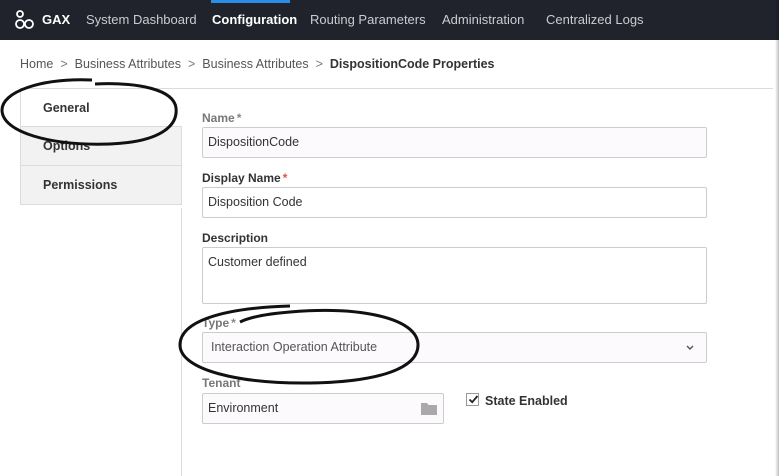 Image resolution: width=779 pixels, height=476 pixels. I want to click on nav-administration: Administration, so click(483, 19).